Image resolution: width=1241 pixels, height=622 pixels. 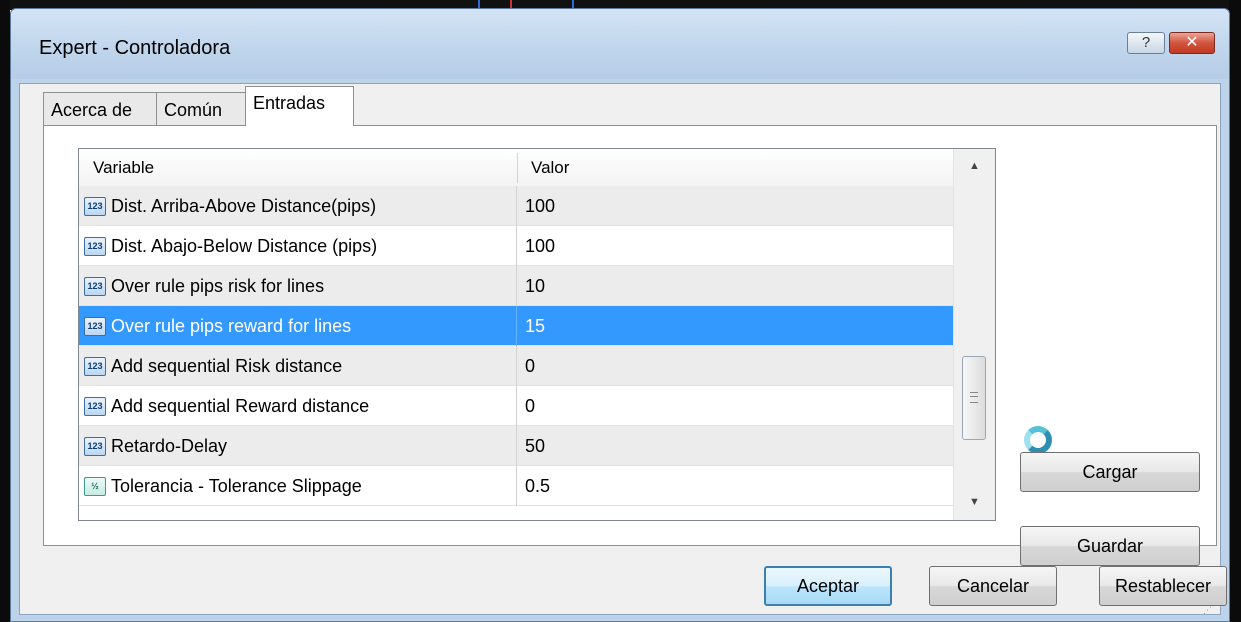 What do you see at coordinates (550, 167) in the screenshot?
I see `column-header-value: Valor` at bounding box center [550, 167].